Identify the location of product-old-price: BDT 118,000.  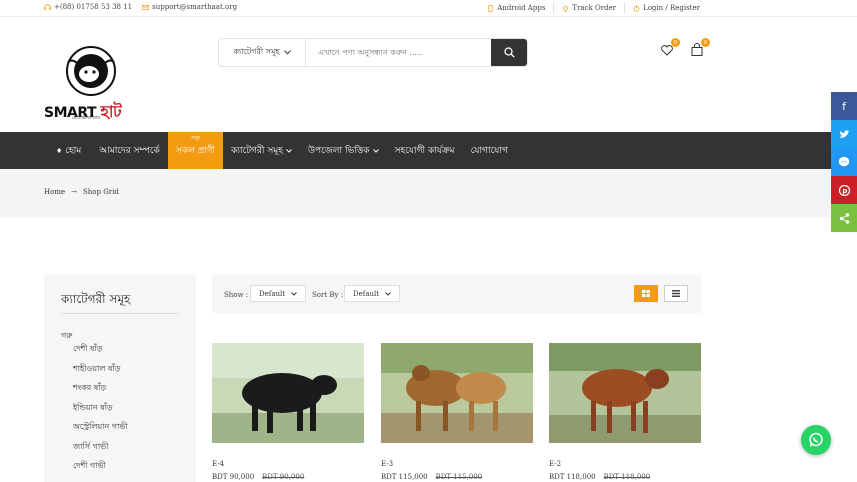
(627, 477).